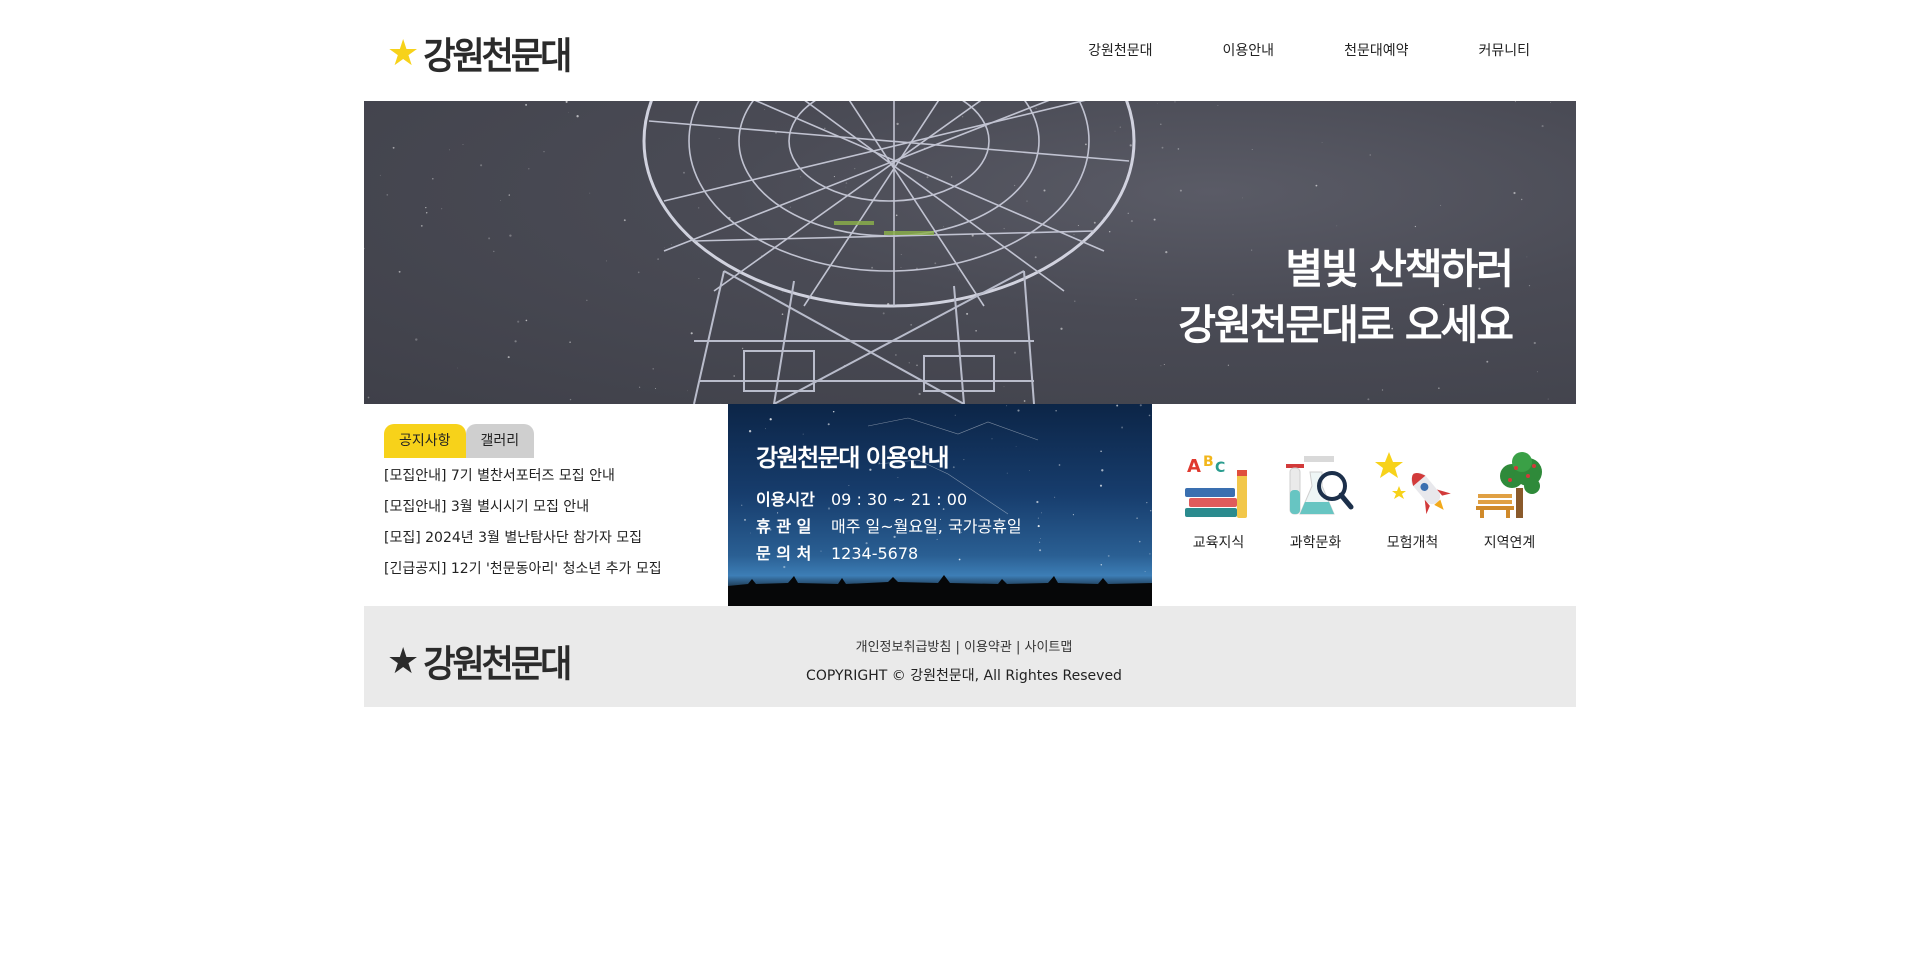 This screenshot has height=953, width=1920. Describe the element at coordinates (1412, 543) in the screenshot. I see `category-label: 모험개척` at that location.